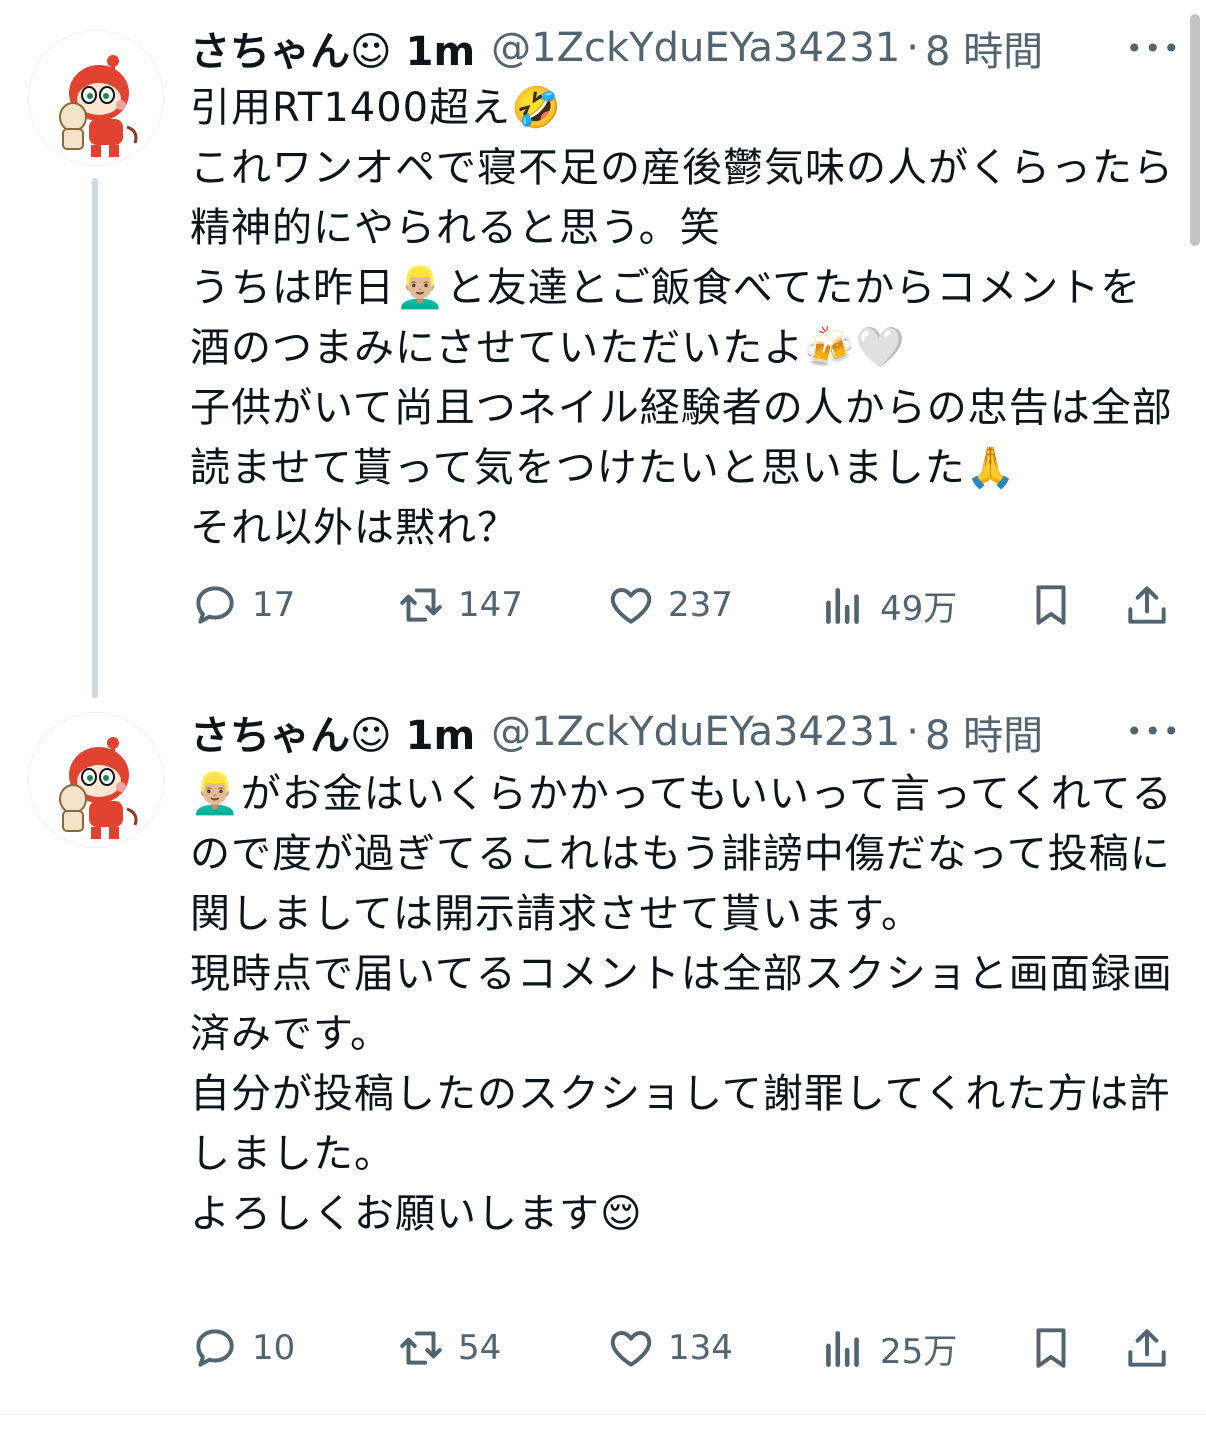  I want to click on reply-button: 17, so click(293, 605).